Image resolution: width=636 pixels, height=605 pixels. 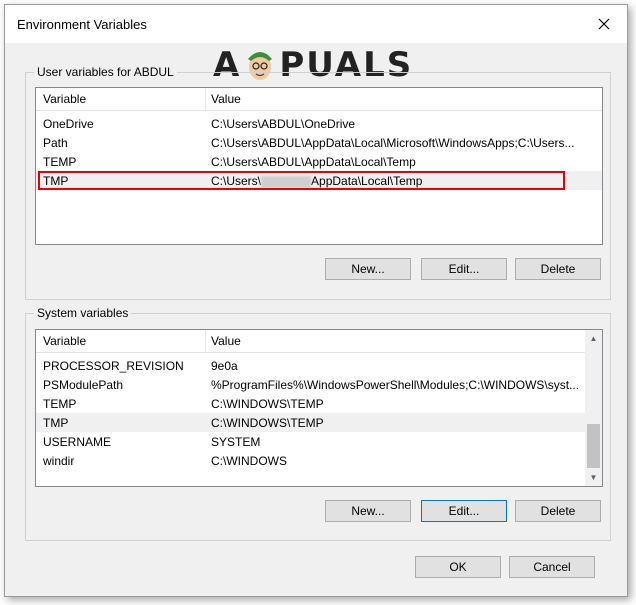 What do you see at coordinates (604, 24) in the screenshot?
I see `close-icon` at bounding box center [604, 24].